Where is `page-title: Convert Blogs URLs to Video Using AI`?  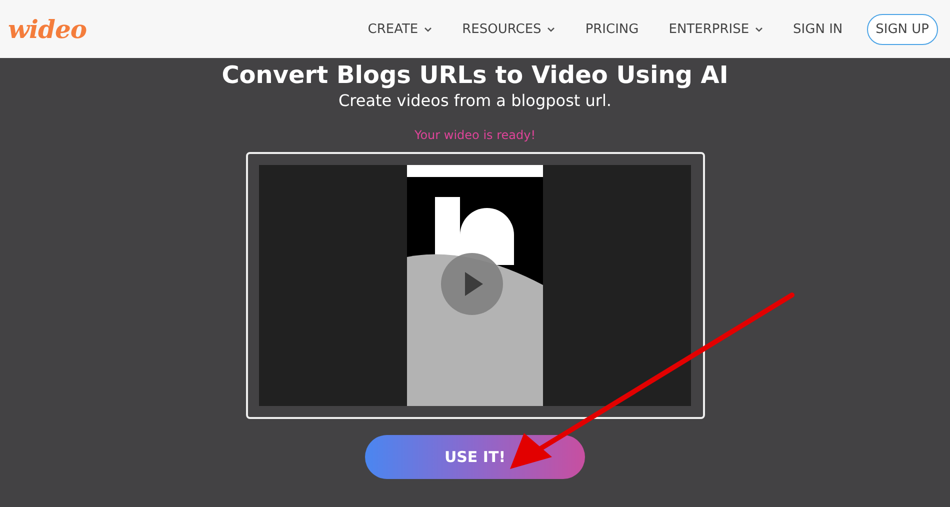 page-title: Convert Blogs URLs to Video Using AI is located at coordinates (475, 75).